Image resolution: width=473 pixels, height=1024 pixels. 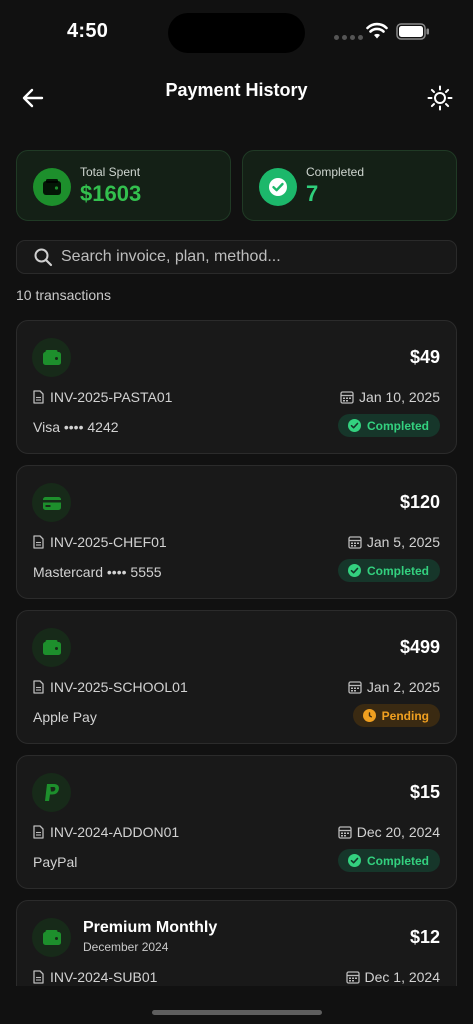 I want to click on transaction-invoice: INV-2025-CHEF01, so click(x=100, y=542).